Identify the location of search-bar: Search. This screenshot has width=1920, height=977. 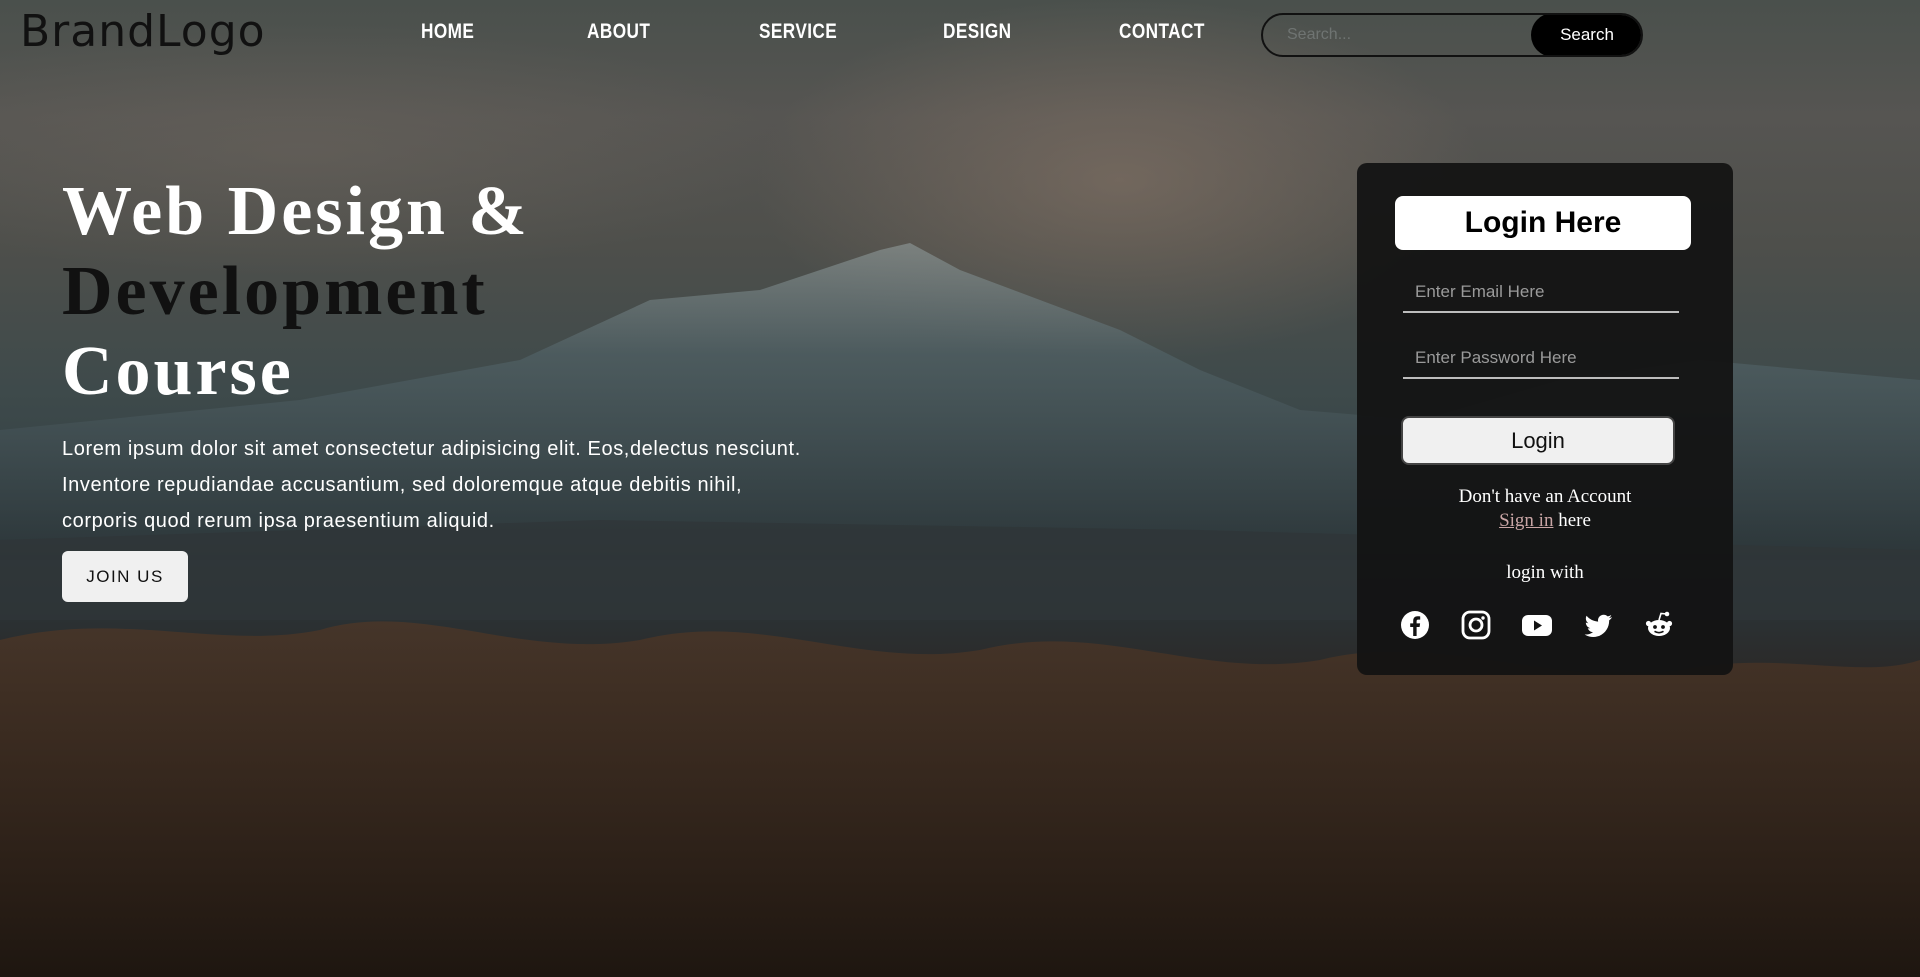
(1452, 35).